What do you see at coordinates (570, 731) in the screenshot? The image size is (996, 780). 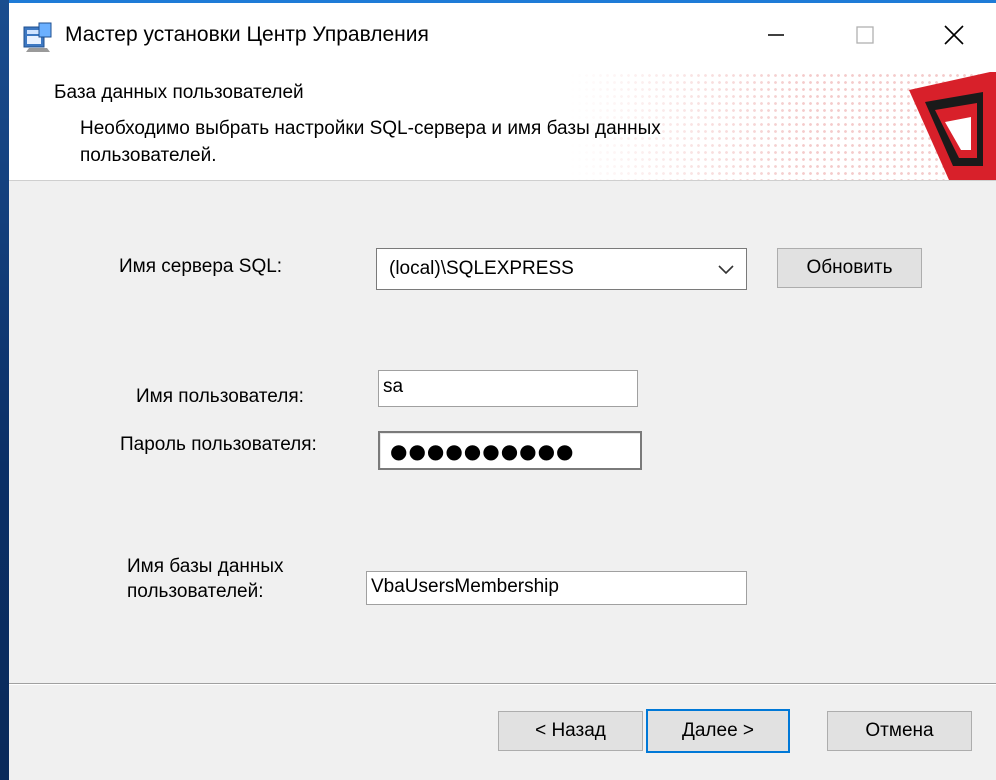 I see `back-button: < Назад` at bounding box center [570, 731].